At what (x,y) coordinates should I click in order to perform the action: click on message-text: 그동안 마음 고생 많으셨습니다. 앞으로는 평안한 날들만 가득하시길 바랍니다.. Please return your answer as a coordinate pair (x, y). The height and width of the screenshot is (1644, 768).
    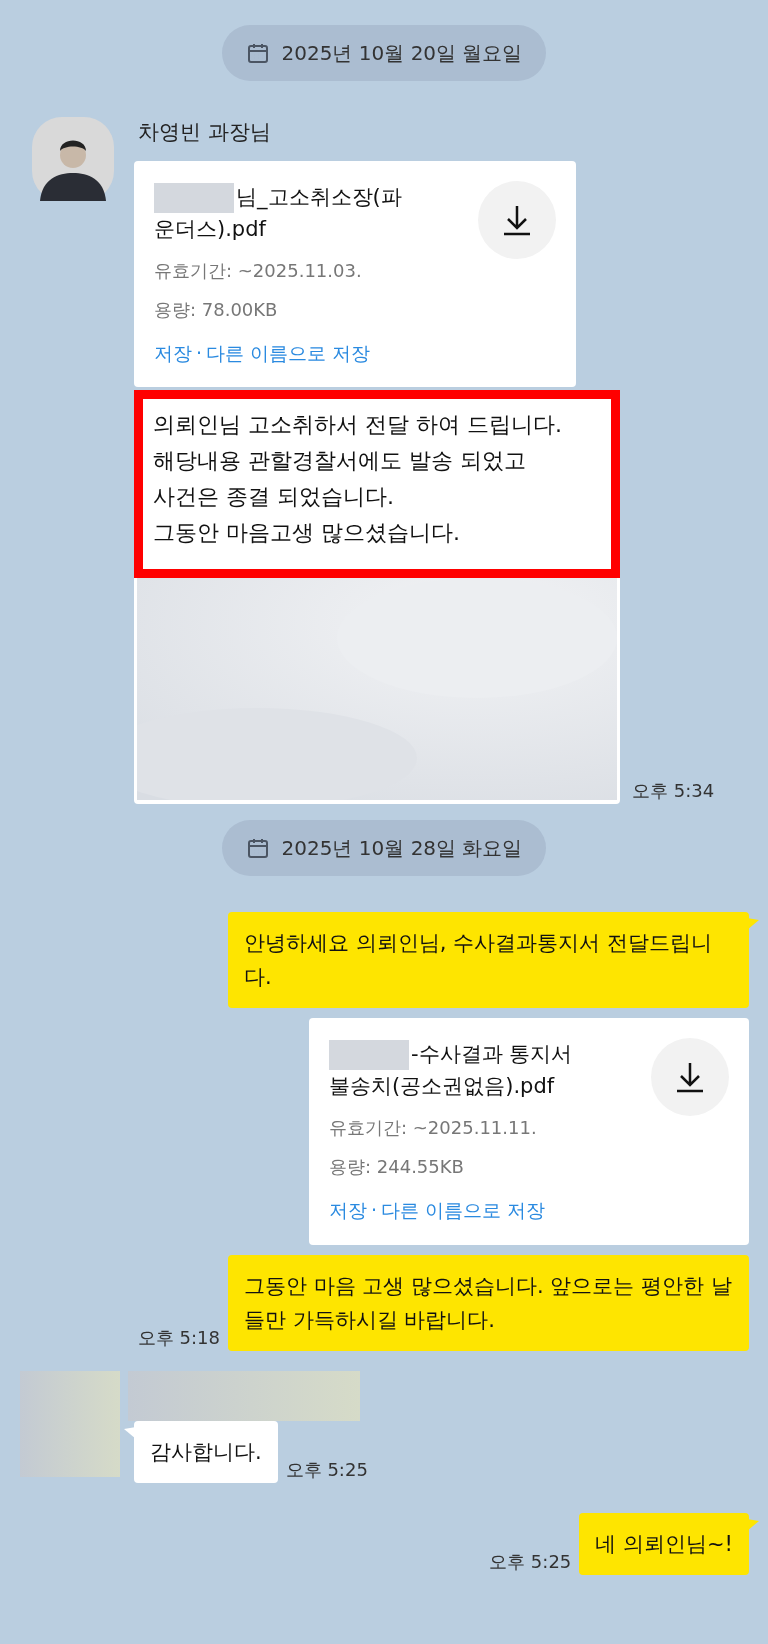
    Looking at the image, I should click on (488, 1303).